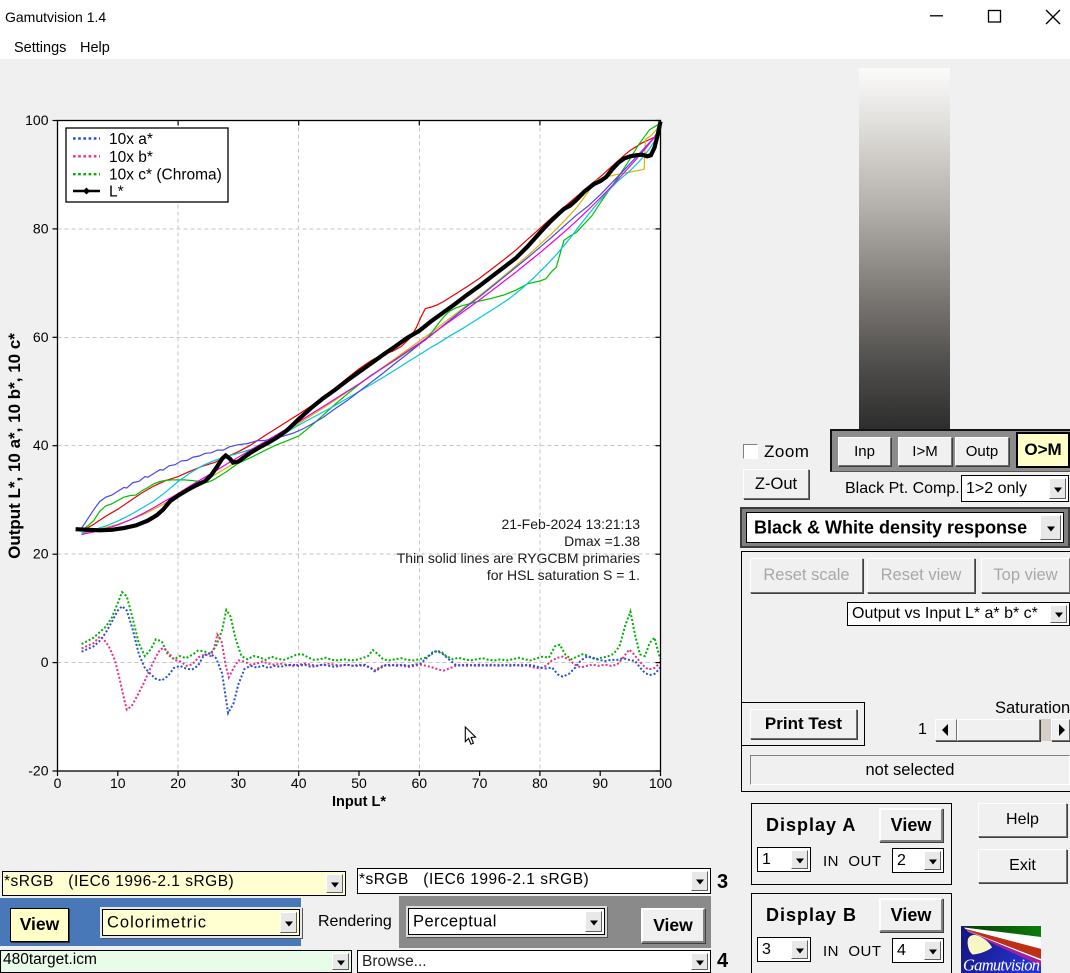 The width and height of the screenshot is (1070, 973). What do you see at coordinates (38, 771) in the screenshot?
I see `svg-text: -20` at bounding box center [38, 771].